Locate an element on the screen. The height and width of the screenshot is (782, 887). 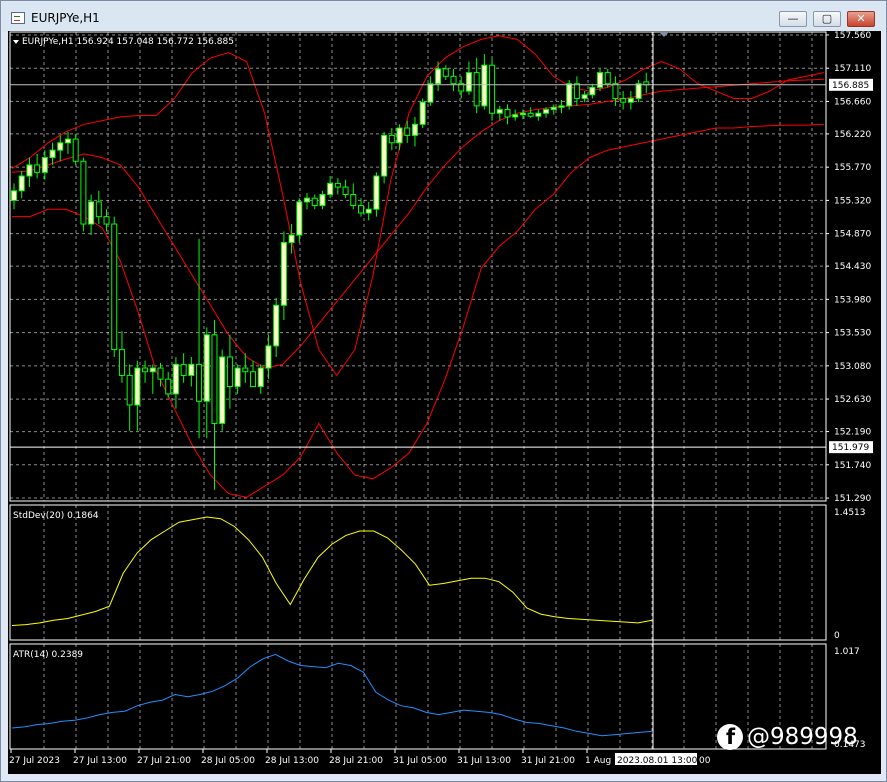
restore-icon: ▢ is located at coordinates (827, 18).